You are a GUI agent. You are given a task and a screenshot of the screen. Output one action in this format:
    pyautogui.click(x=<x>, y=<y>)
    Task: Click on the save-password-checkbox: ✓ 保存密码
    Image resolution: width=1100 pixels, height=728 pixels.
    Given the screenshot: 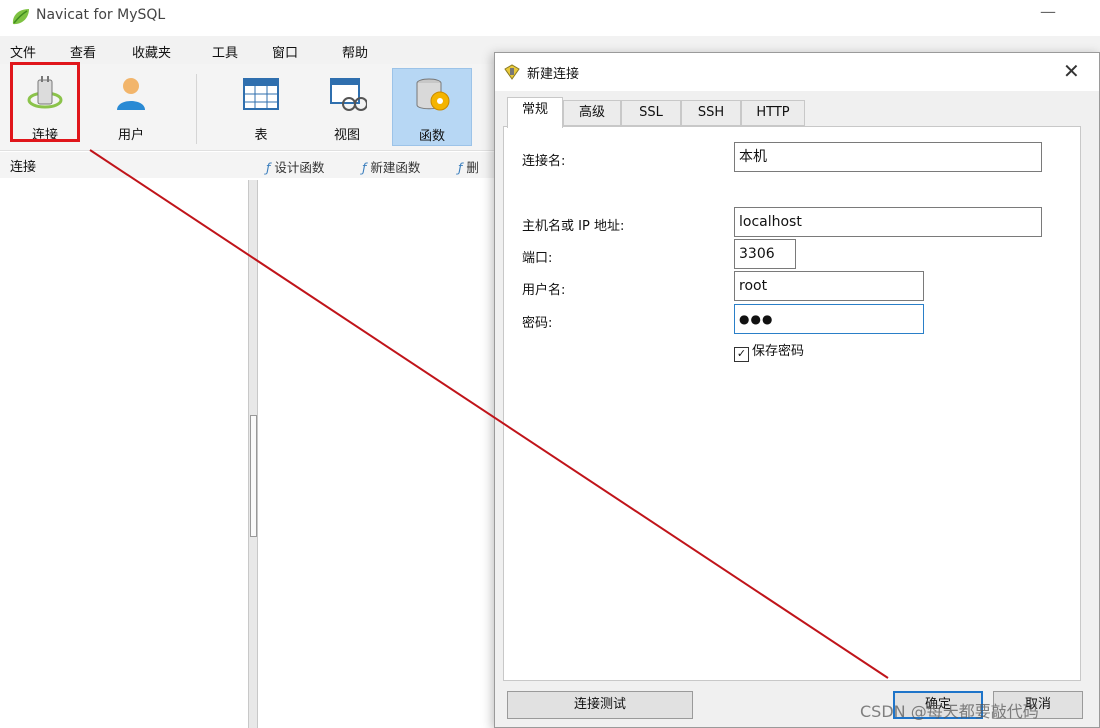 What is the action you would take?
    pyautogui.click(x=769, y=351)
    